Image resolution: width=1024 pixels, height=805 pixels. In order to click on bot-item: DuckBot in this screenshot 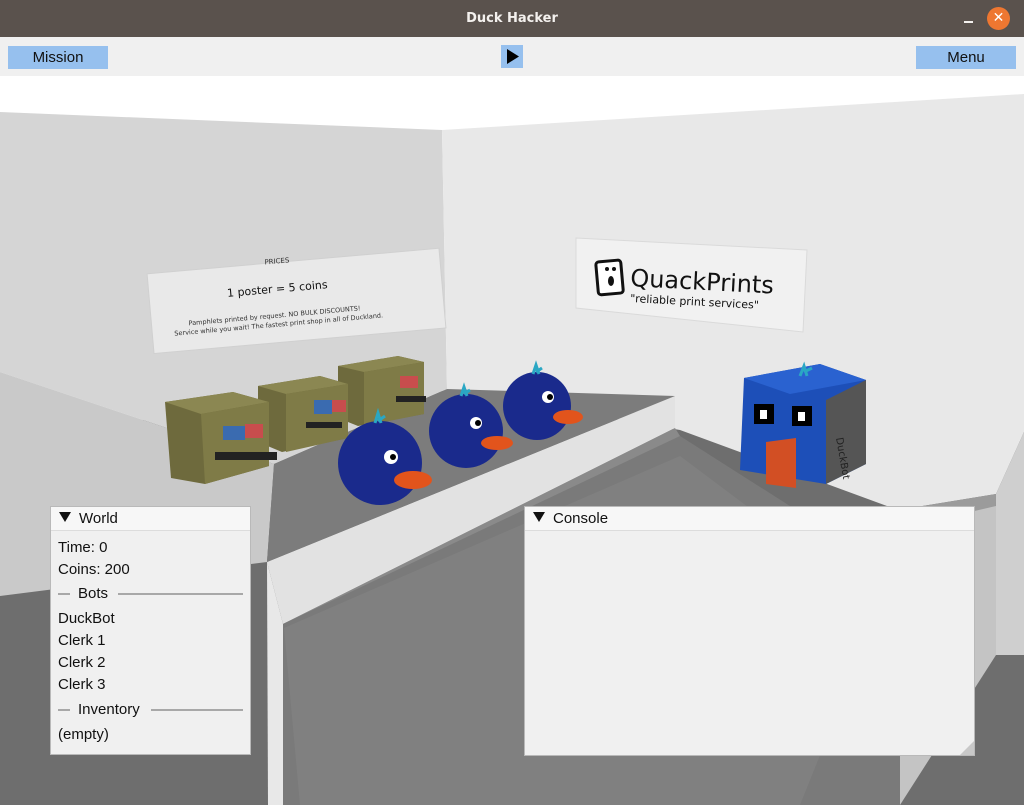, I will do `click(86, 619)`.